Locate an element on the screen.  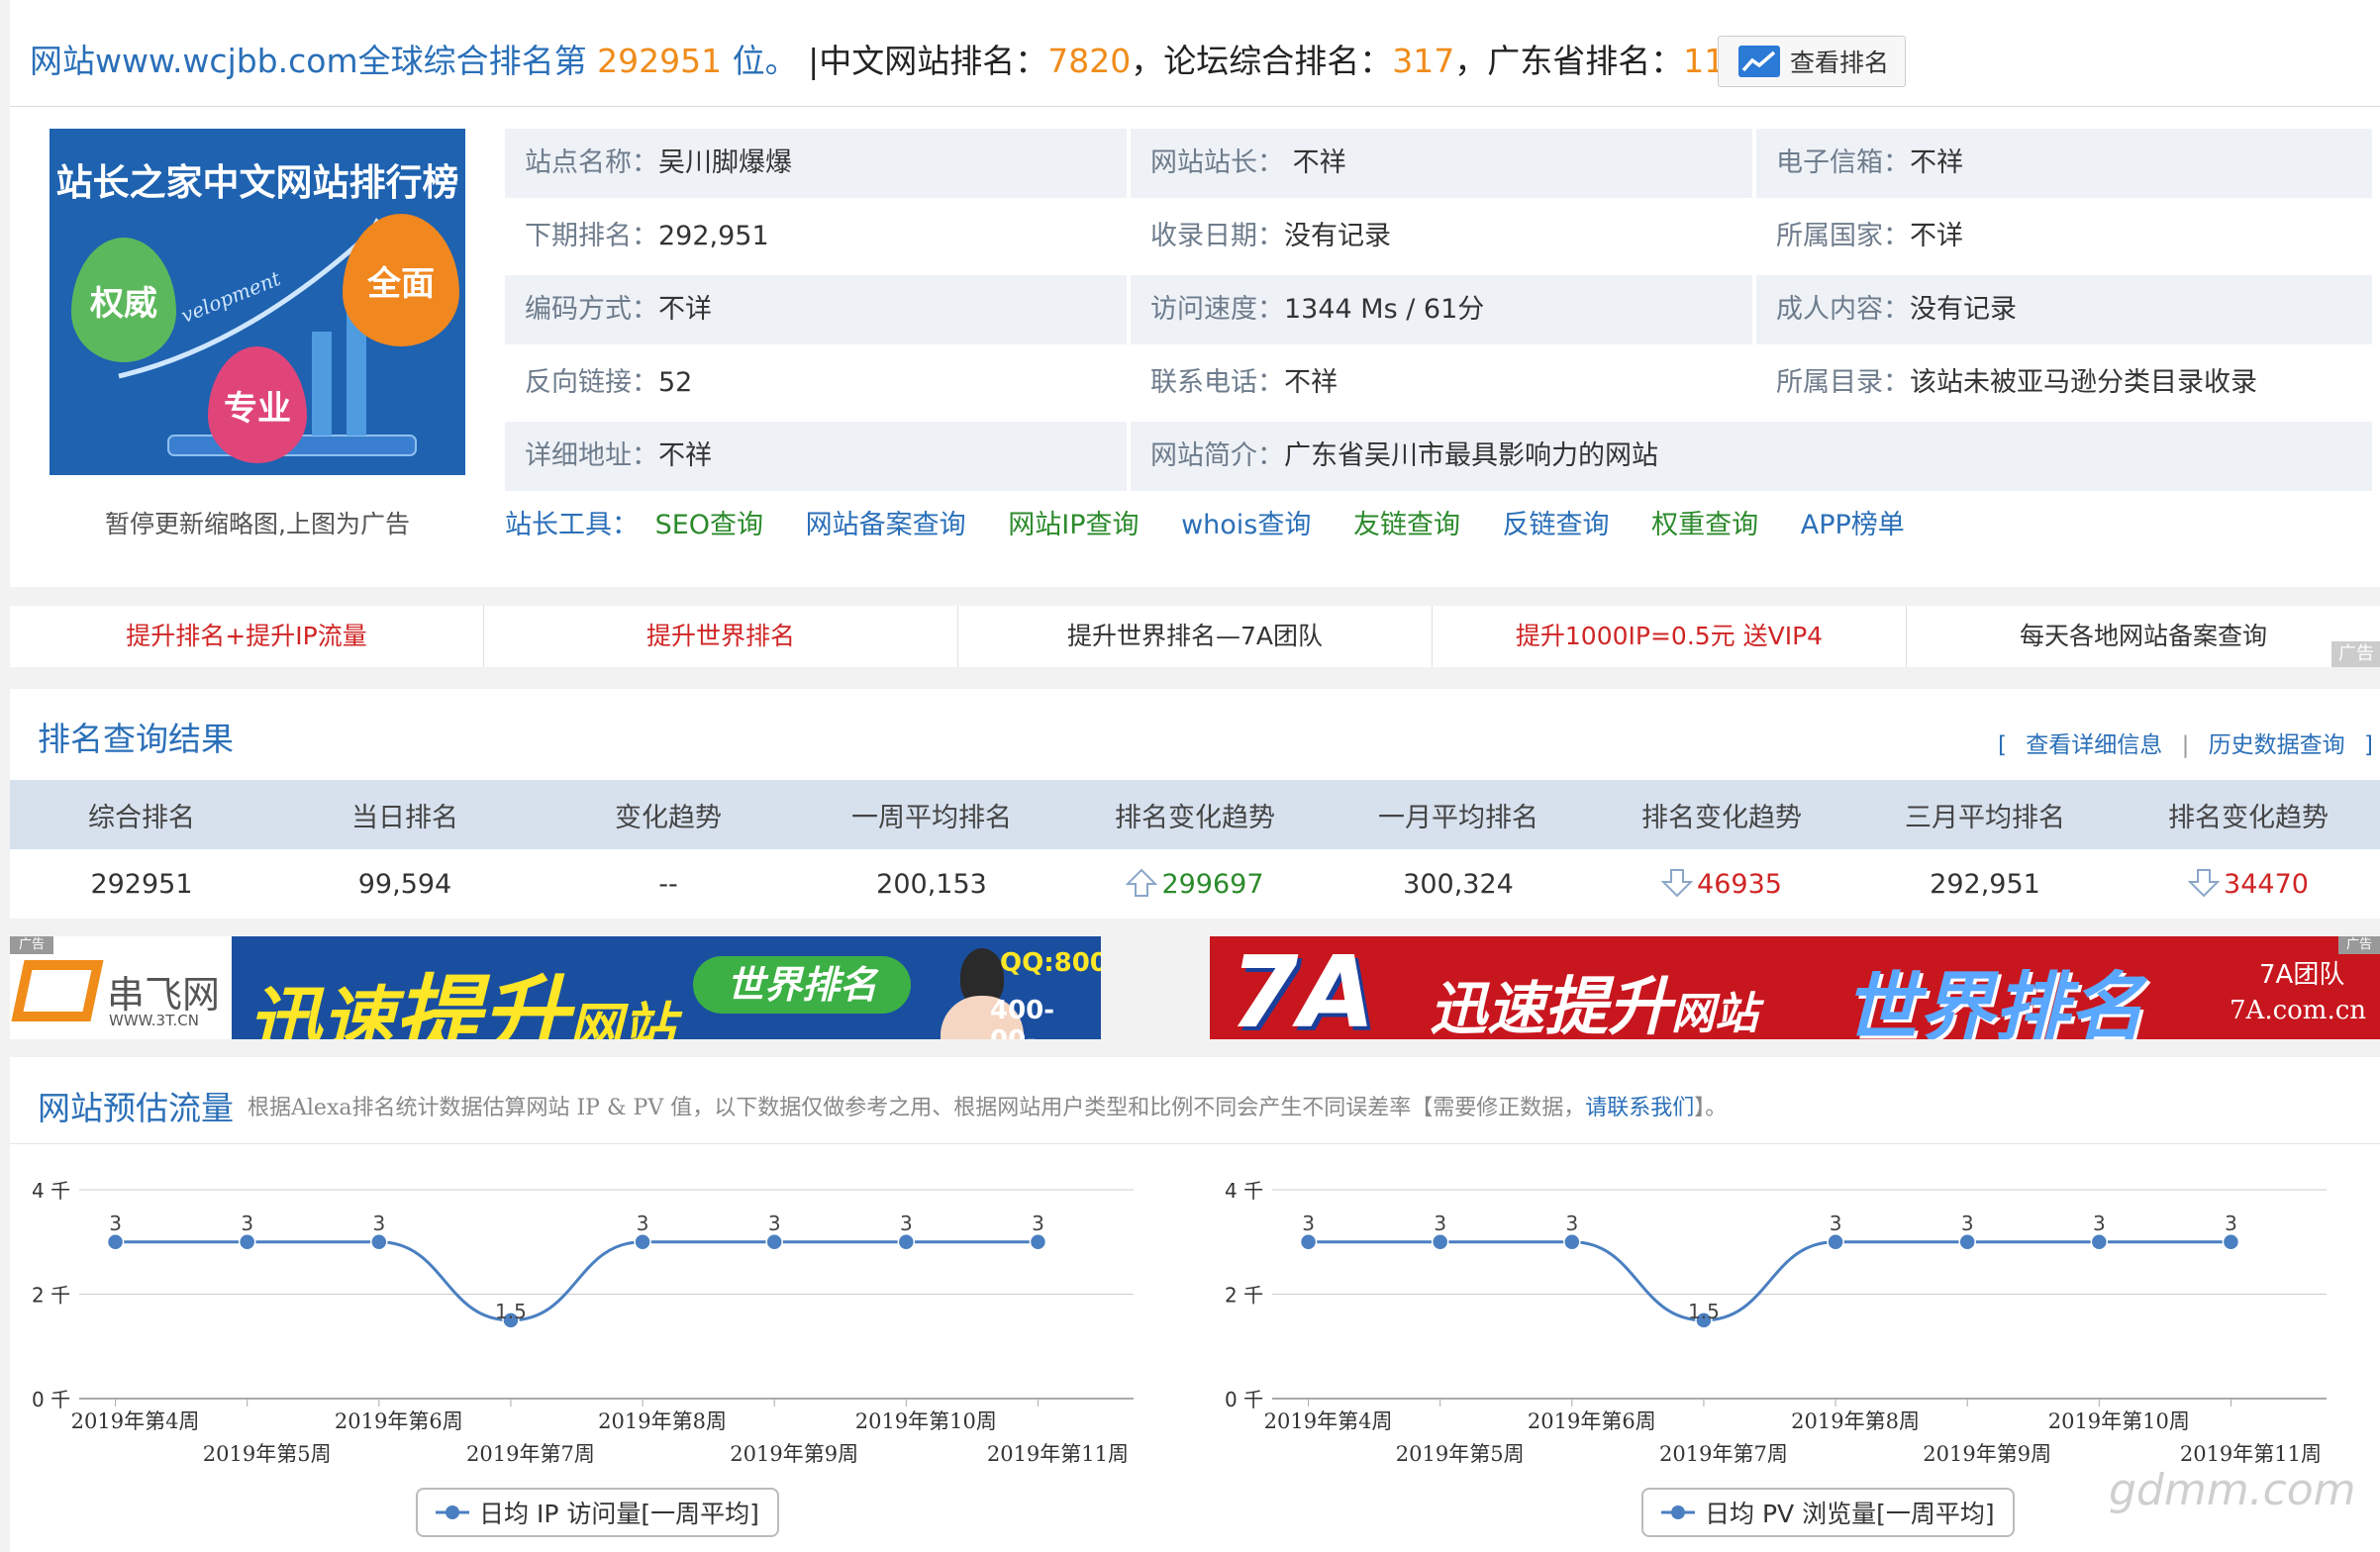
tool-app-rank-link: APP榜单 is located at coordinates (1853, 525).